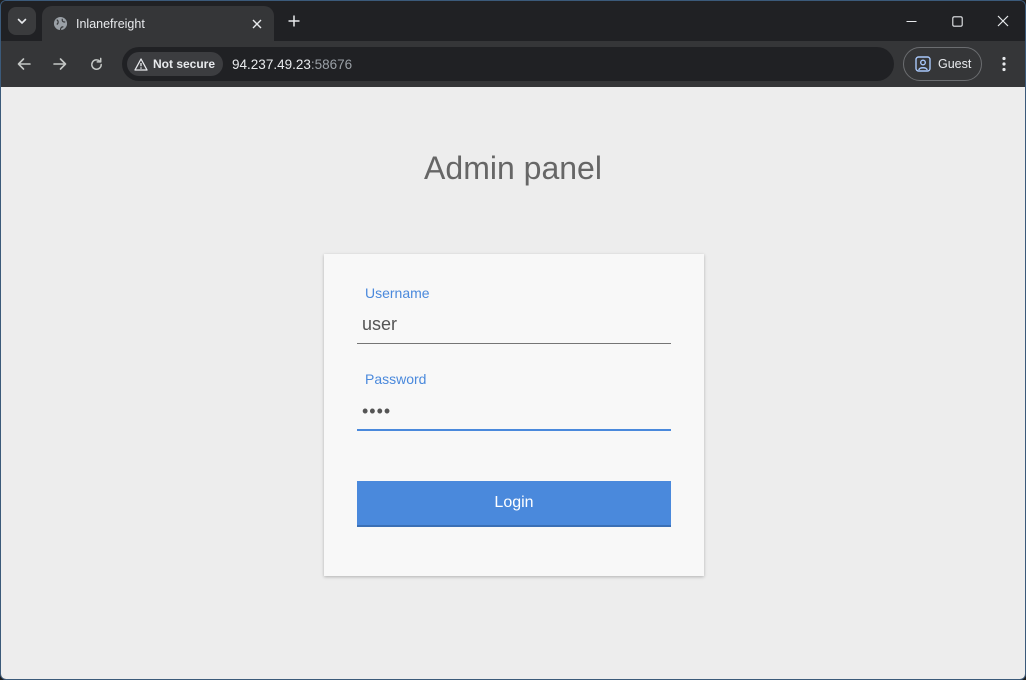 This screenshot has height=680, width=1026. I want to click on close-tab-icon, so click(257, 24).